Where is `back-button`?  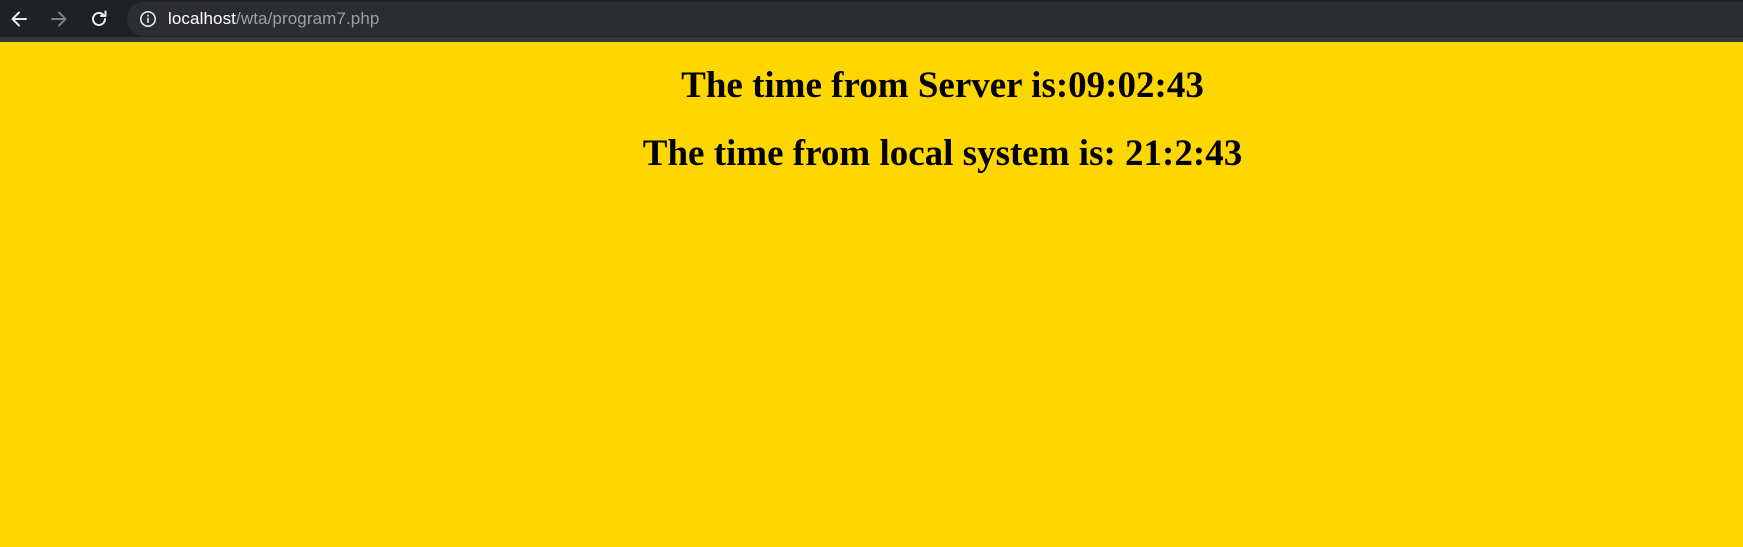 back-button is located at coordinates (19, 19).